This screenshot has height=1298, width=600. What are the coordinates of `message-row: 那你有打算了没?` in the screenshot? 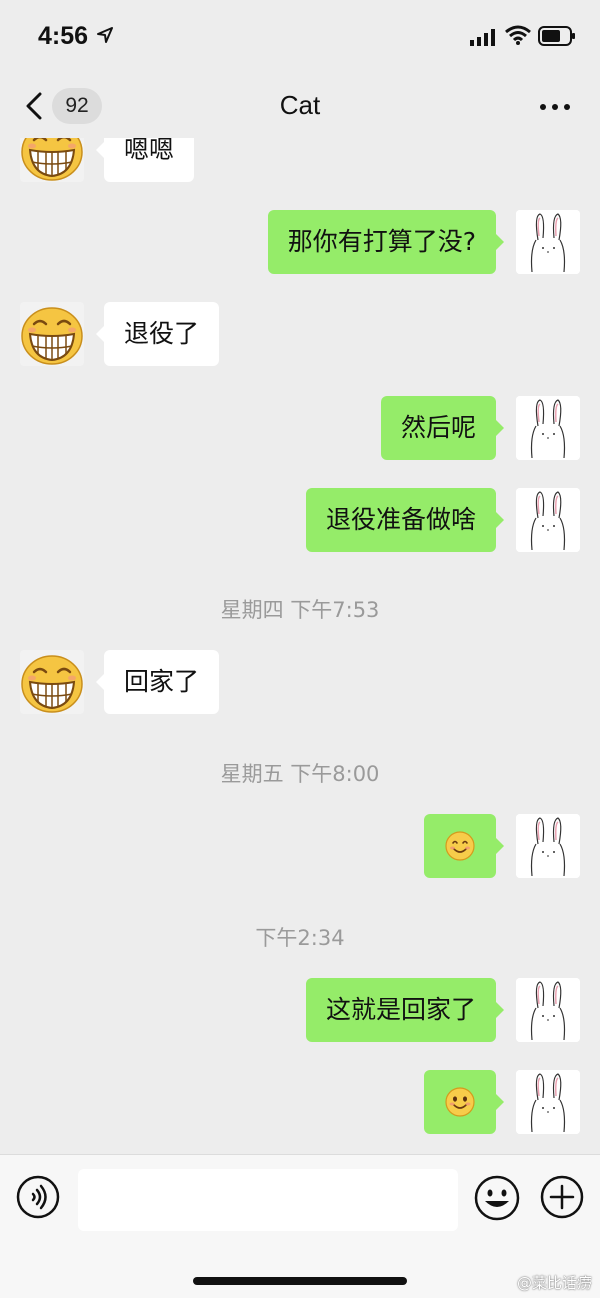 It's located at (300, 242).